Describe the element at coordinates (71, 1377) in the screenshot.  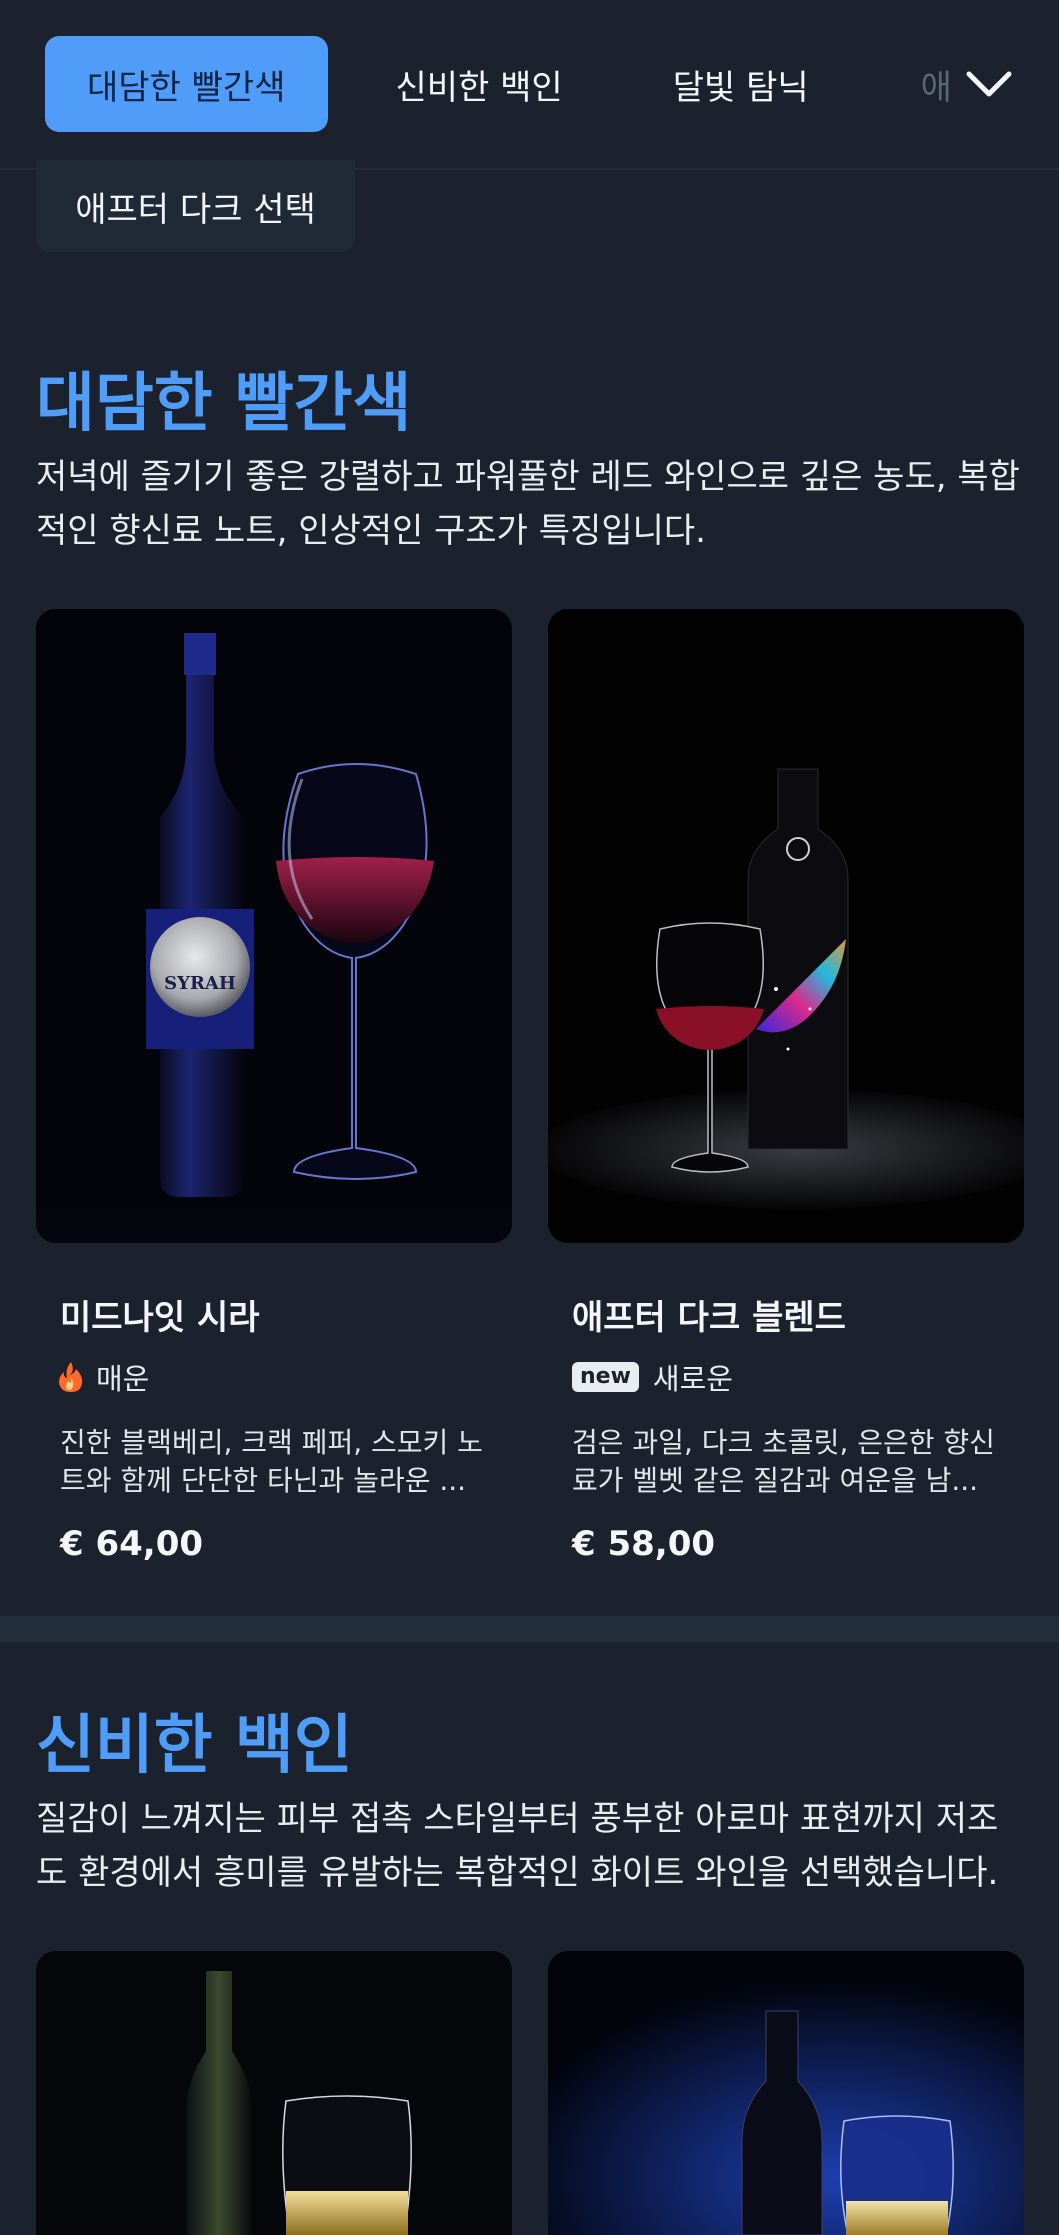
I see `flame-icon` at that location.